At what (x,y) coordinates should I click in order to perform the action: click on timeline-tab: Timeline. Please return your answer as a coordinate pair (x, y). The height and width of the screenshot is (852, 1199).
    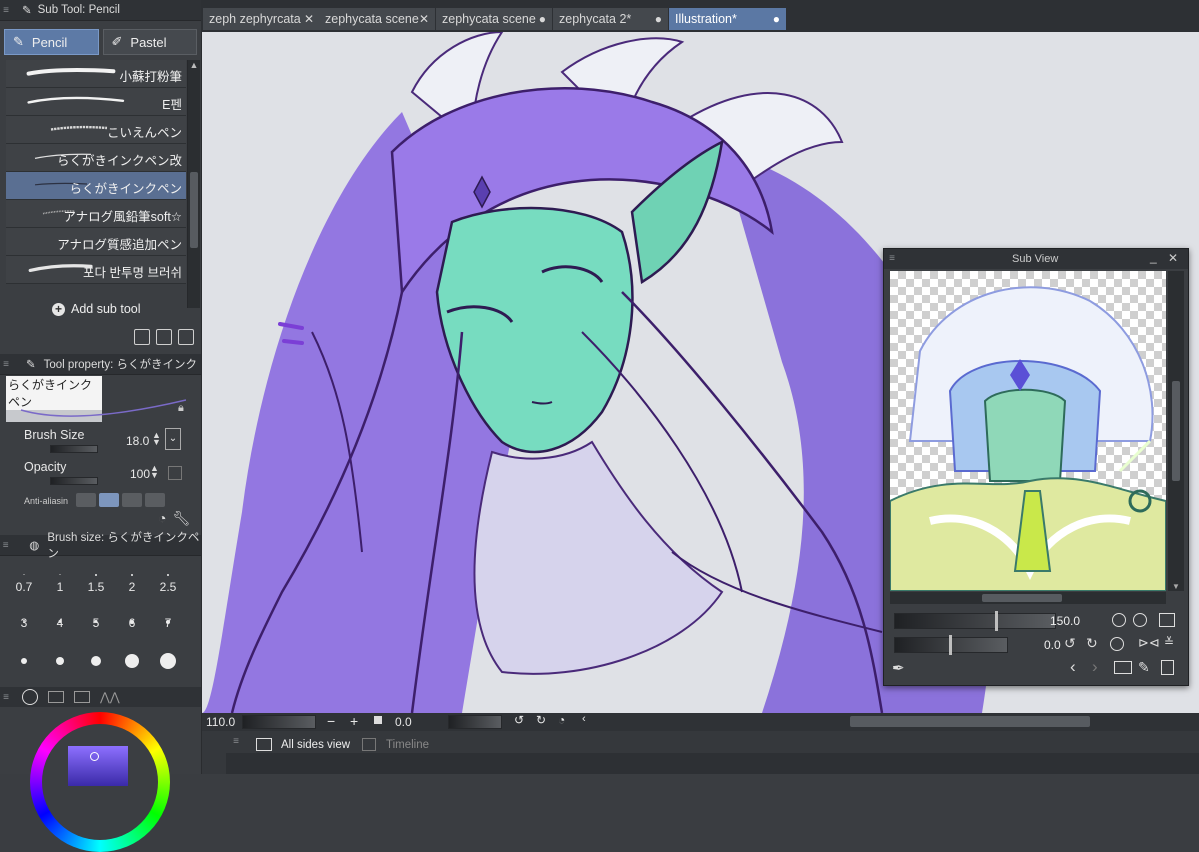
    Looking at the image, I should click on (407, 745).